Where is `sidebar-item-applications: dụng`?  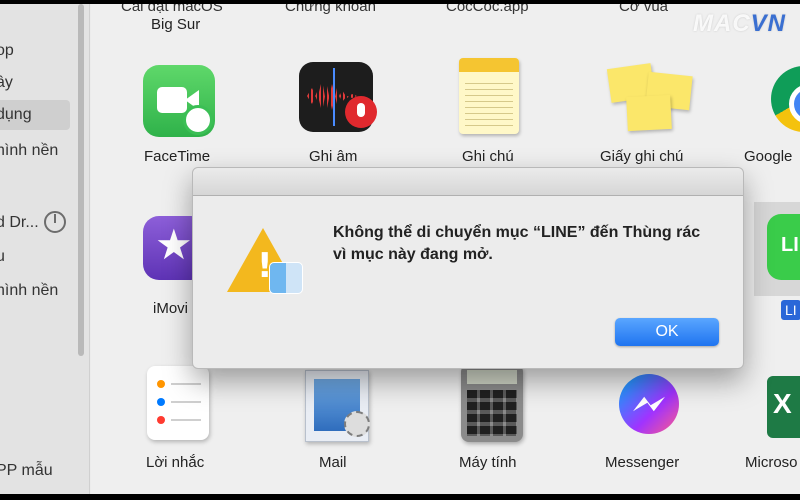 sidebar-item-applications: dụng is located at coordinates (35, 115).